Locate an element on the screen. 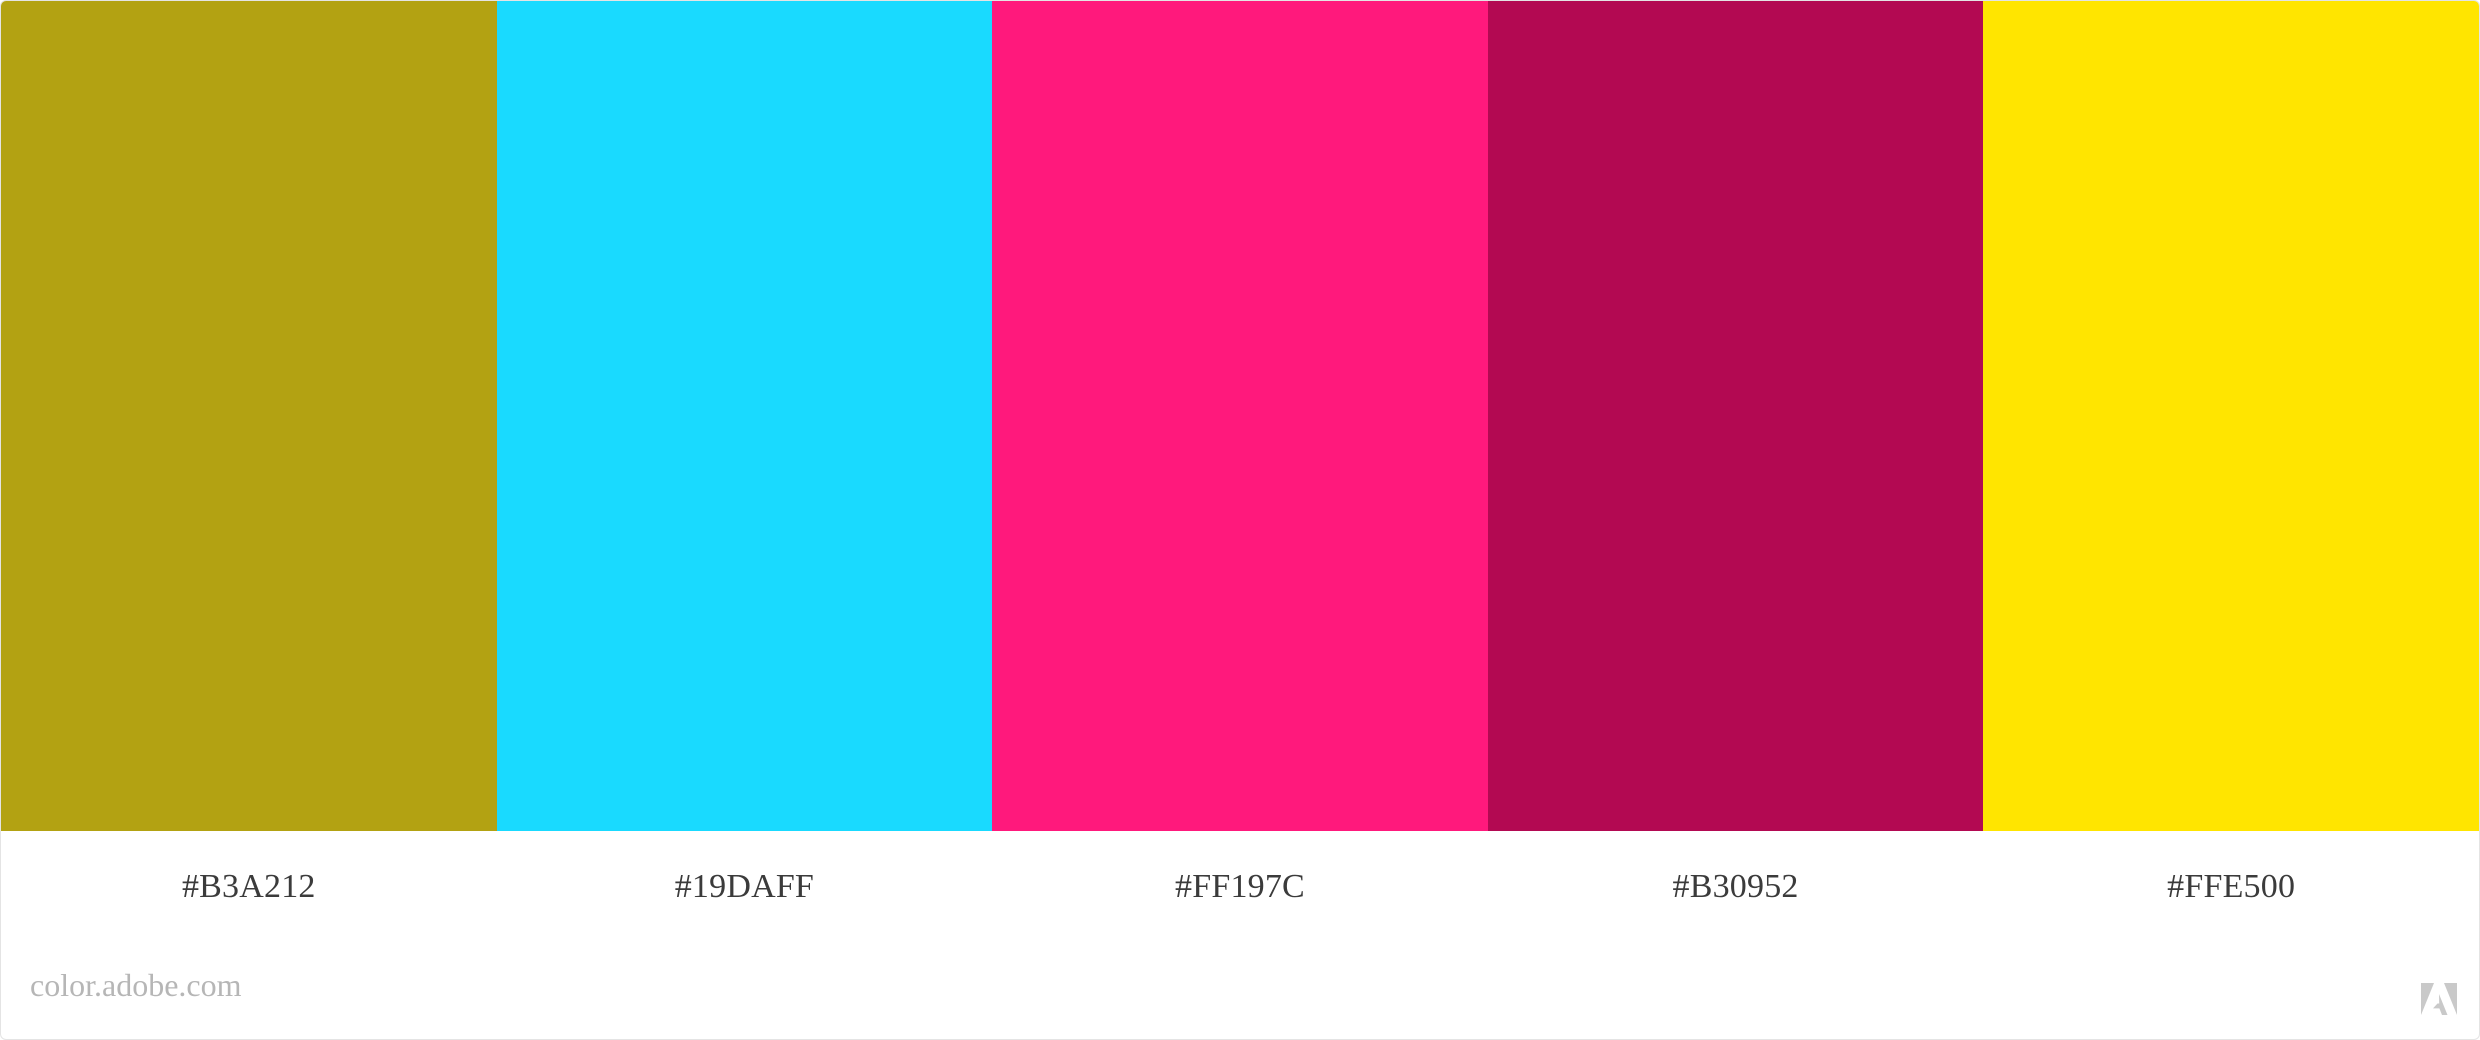 The width and height of the screenshot is (2480, 1040). hex-label-row: #B3A212 #19DAFF #FF197C #B30952 #FFE500 is located at coordinates (1240, 894).